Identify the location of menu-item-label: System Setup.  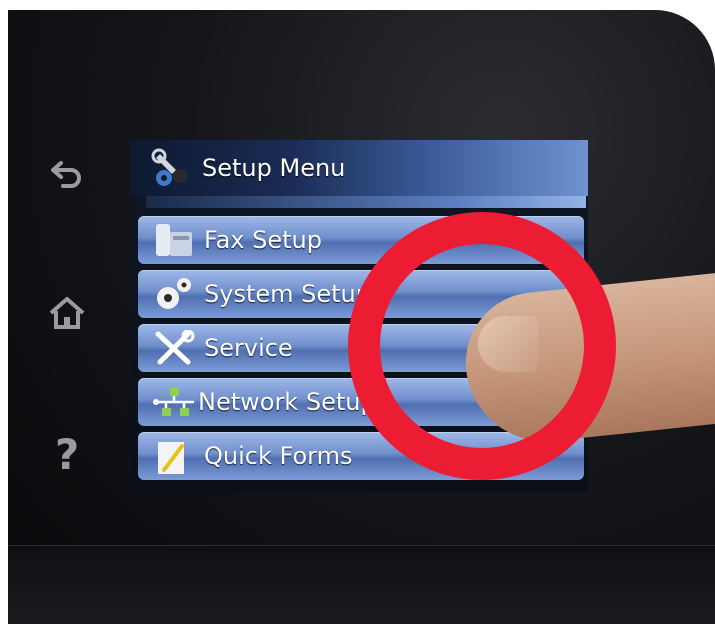
(287, 294).